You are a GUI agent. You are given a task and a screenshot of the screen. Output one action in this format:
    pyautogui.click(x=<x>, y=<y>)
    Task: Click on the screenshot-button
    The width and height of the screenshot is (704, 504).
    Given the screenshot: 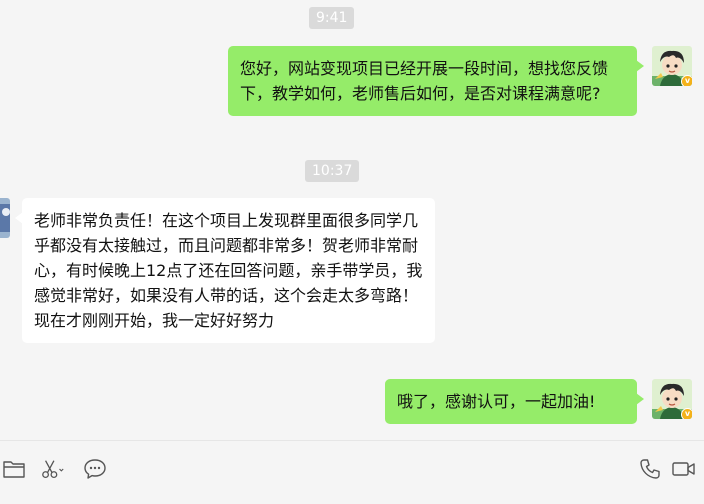 What is the action you would take?
    pyautogui.click(x=53, y=469)
    